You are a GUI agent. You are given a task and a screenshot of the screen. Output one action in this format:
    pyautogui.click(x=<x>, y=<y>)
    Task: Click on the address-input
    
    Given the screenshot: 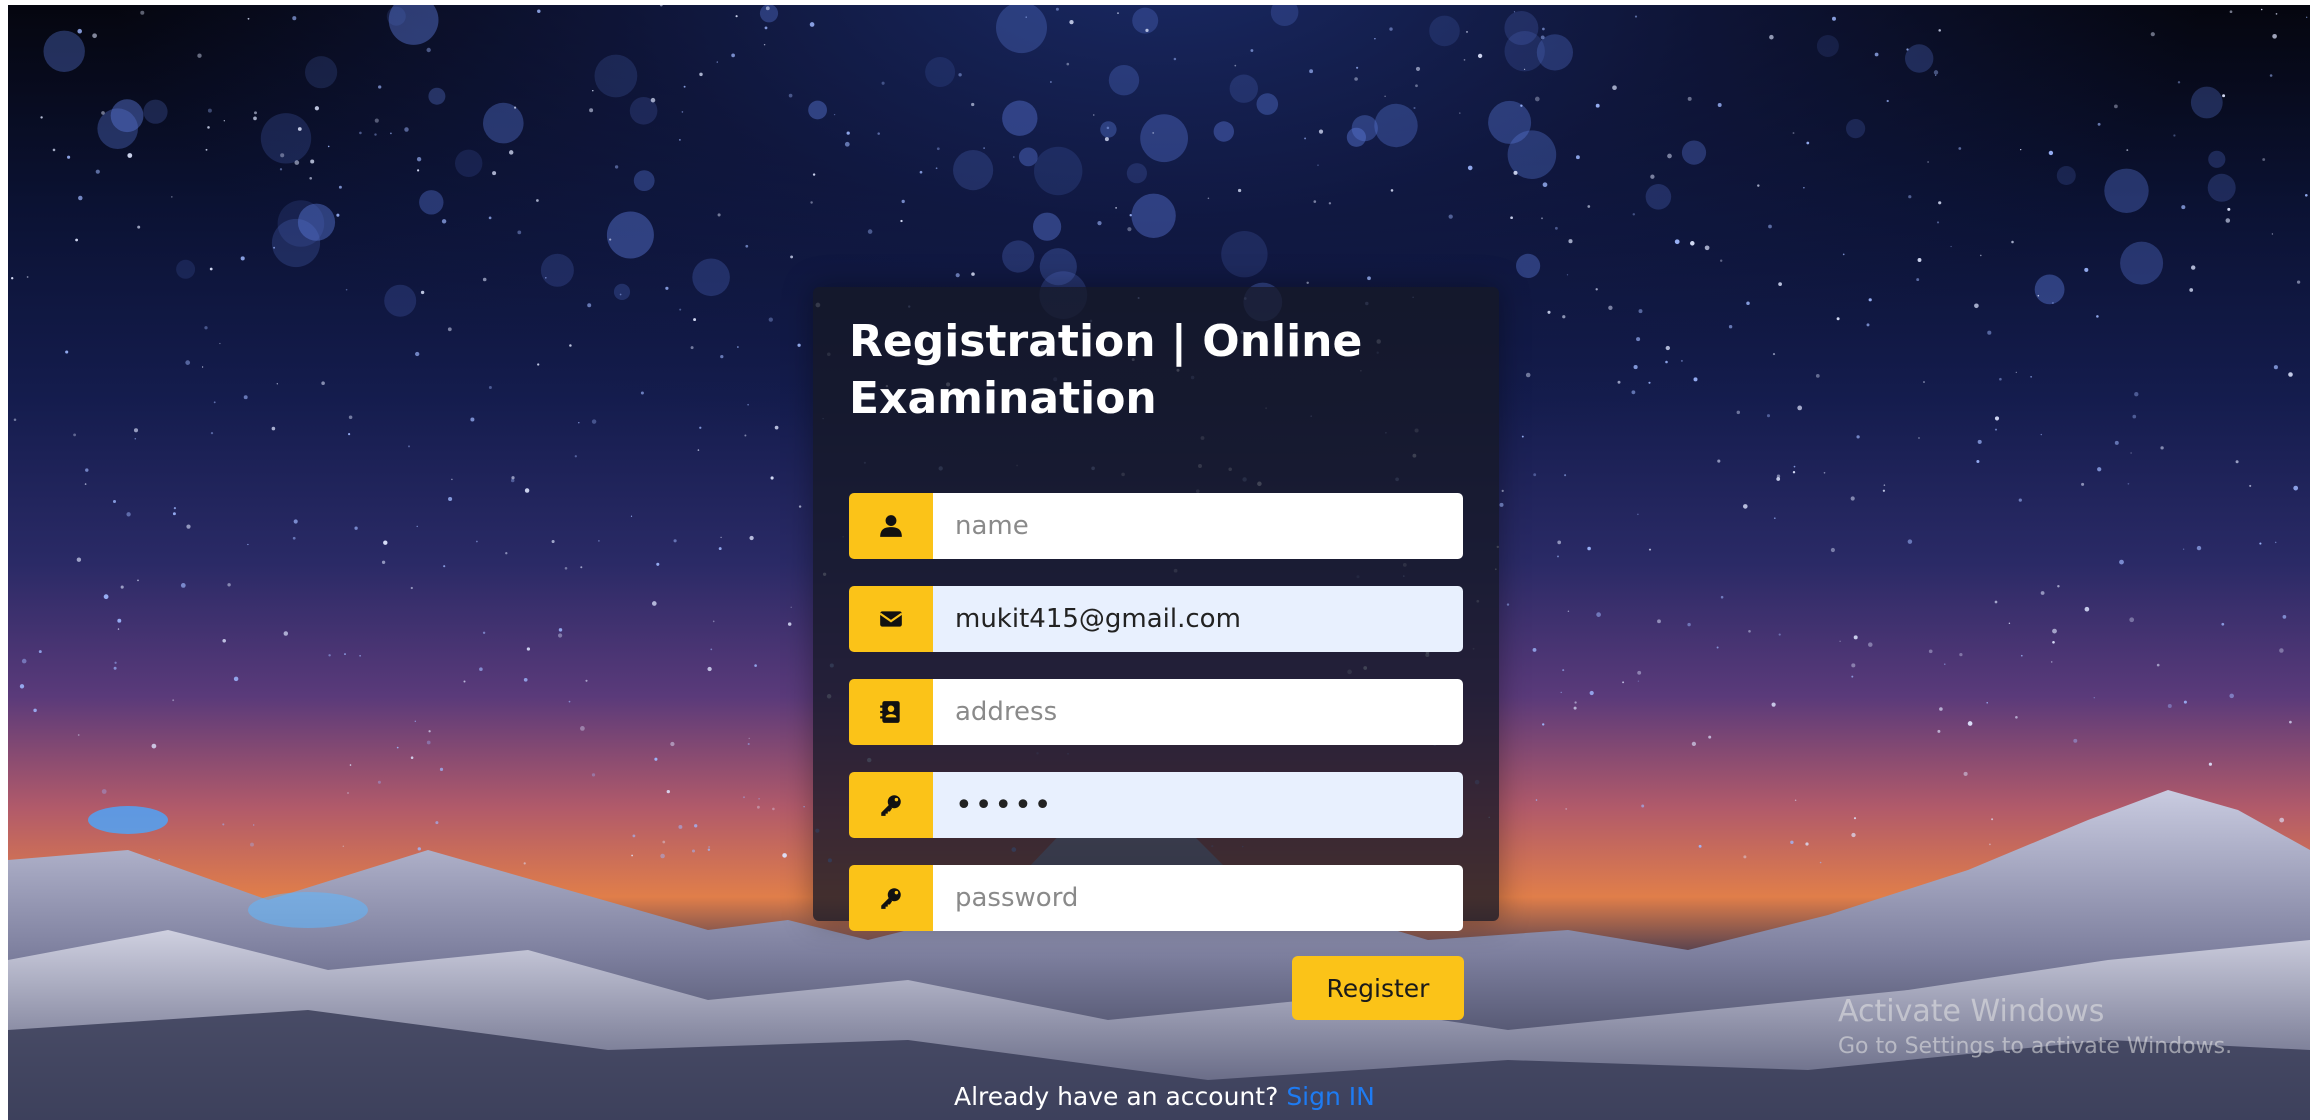 What is the action you would take?
    pyautogui.click(x=1198, y=712)
    